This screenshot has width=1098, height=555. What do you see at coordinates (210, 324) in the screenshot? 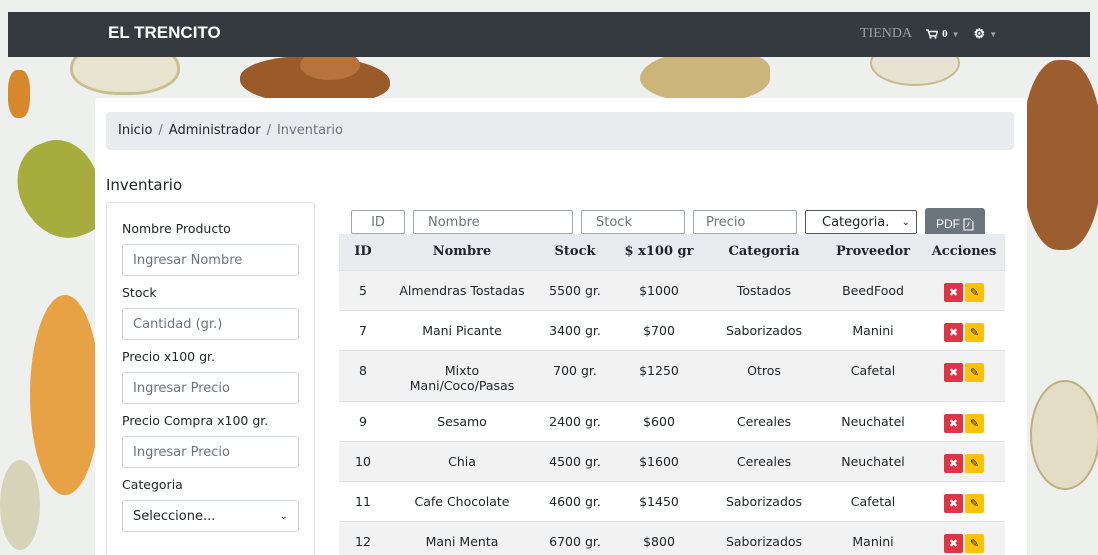
I see `stock-input: Cantidad (gr.)` at bounding box center [210, 324].